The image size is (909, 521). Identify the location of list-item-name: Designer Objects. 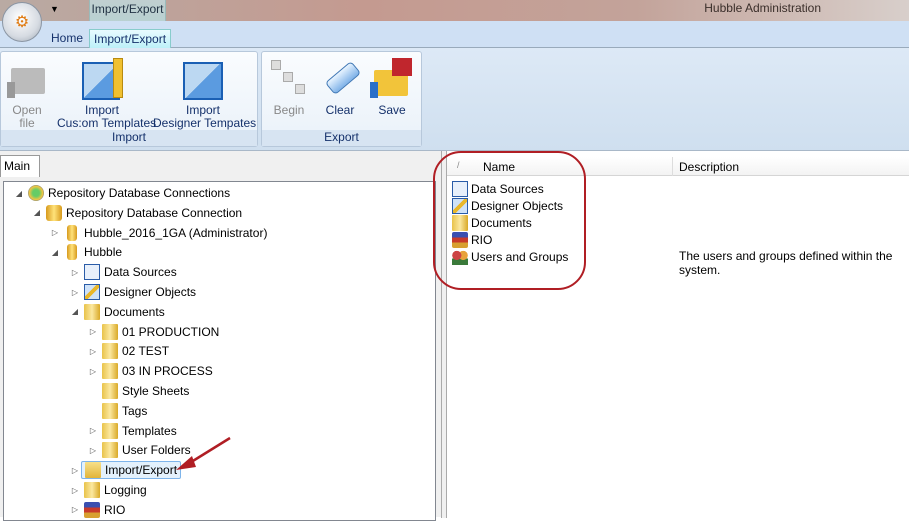
(517, 205).